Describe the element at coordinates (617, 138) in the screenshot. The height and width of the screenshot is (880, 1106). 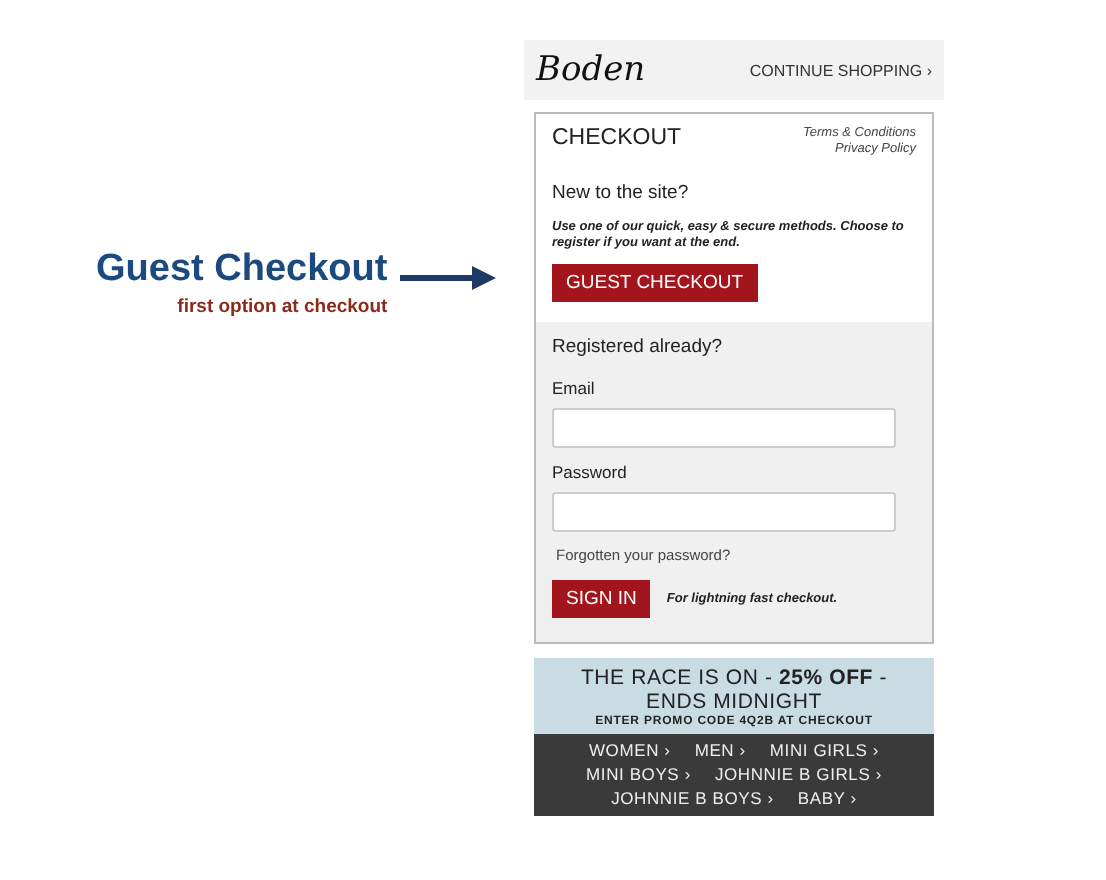
I see `checkout-title: CHECKOUT` at that location.